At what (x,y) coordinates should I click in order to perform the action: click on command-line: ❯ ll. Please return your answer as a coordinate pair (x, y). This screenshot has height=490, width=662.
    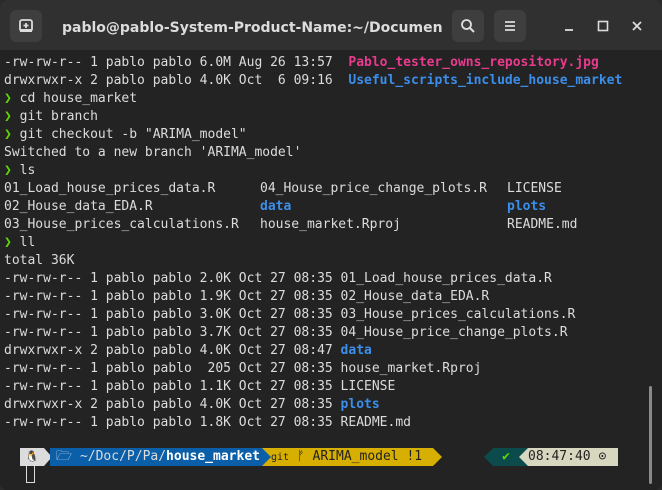
    Looking at the image, I should click on (20, 242).